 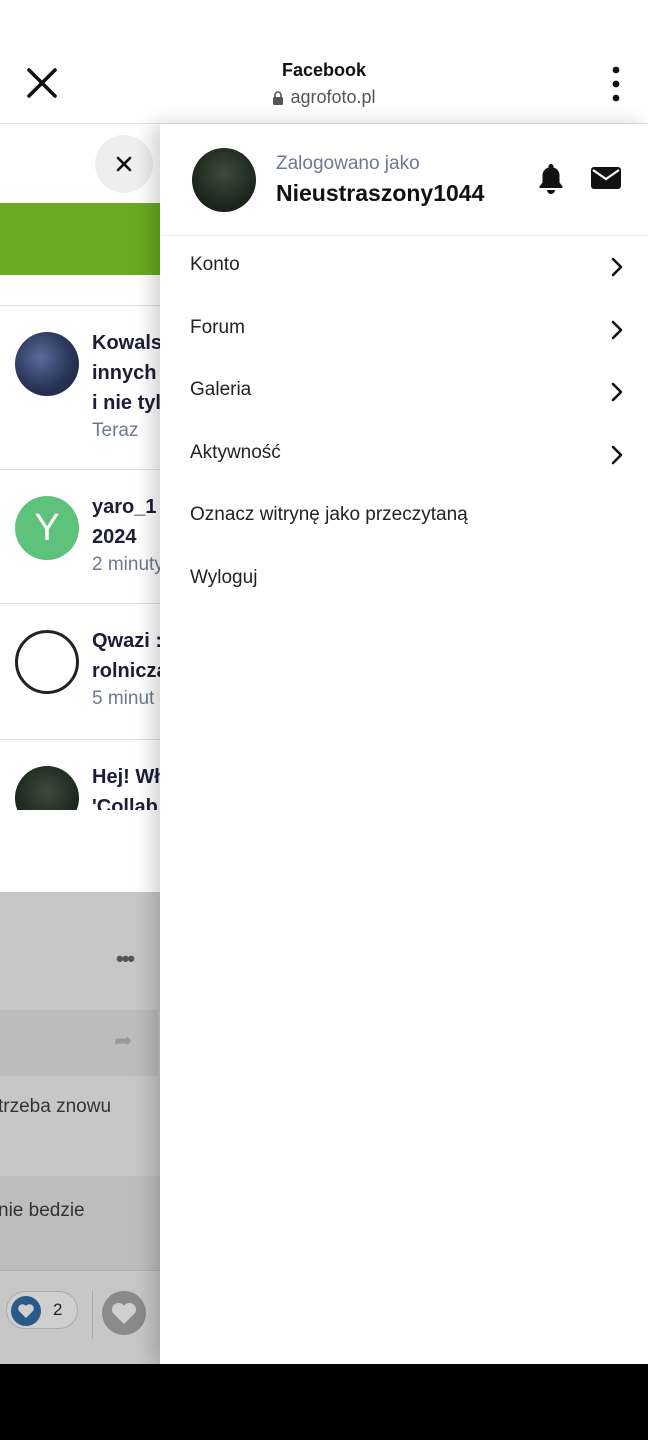 What do you see at coordinates (58, 1309) in the screenshot?
I see `reaction-count: 2` at bounding box center [58, 1309].